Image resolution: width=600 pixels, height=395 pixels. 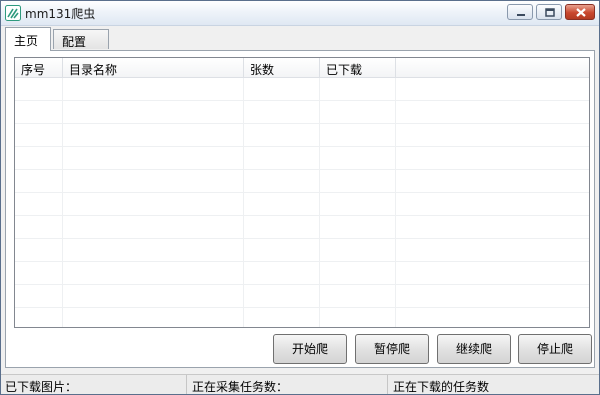 What do you see at coordinates (310, 349) in the screenshot?
I see `start-crawl-button: 开始爬` at bounding box center [310, 349].